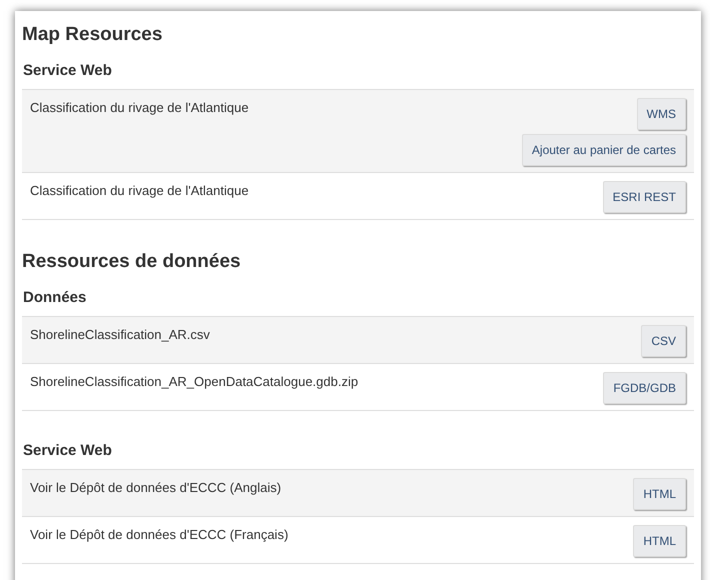  I want to click on section-heading: Ressources de données, so click(132, 262).